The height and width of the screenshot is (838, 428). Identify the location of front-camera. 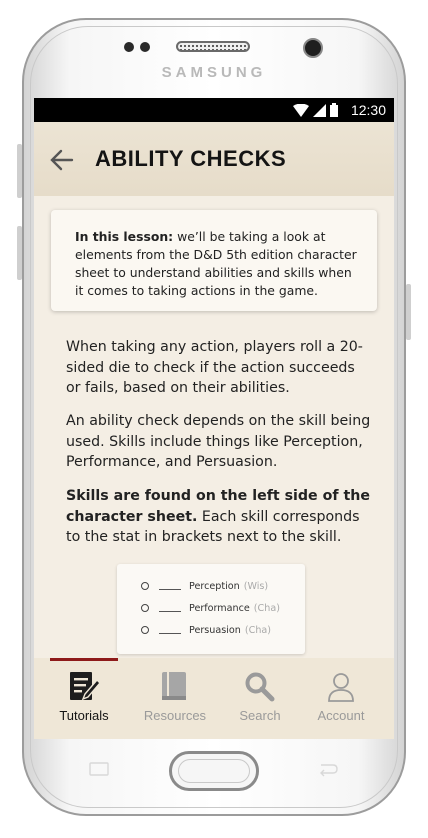
(313, 48).